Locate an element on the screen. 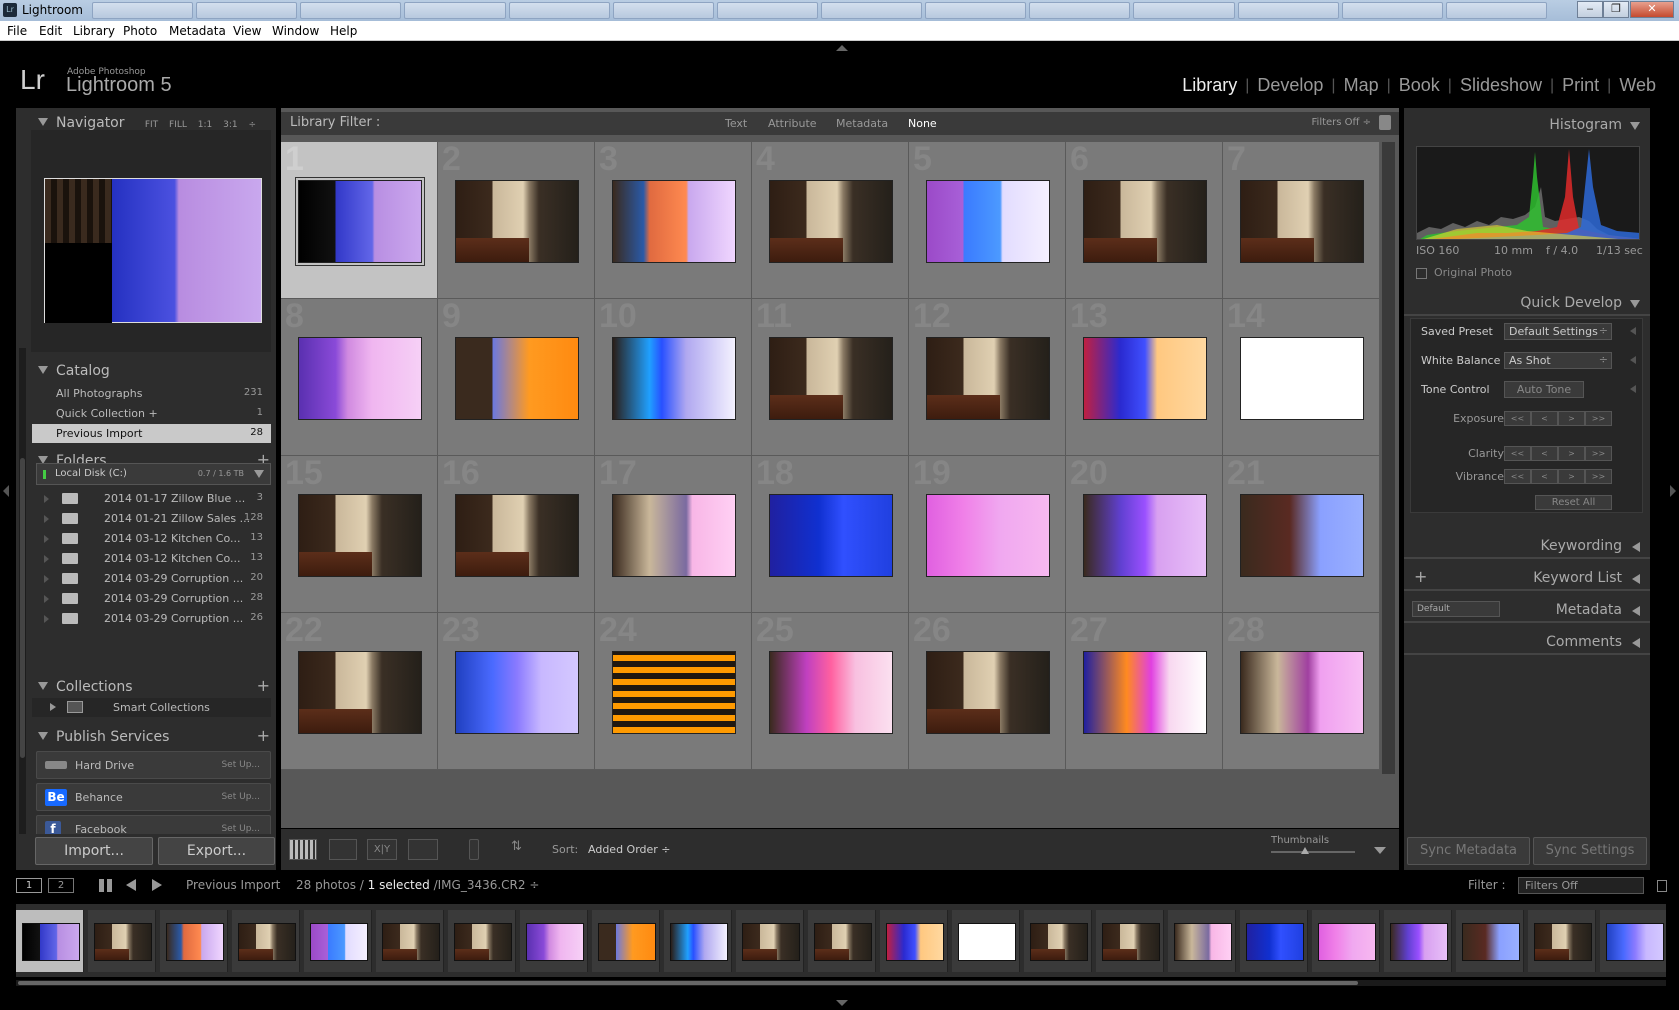 The image size is (1679, 1010). folder-item: 2014 01-21 Zillow Sales ... 128 is located at coordinates (153, 518).